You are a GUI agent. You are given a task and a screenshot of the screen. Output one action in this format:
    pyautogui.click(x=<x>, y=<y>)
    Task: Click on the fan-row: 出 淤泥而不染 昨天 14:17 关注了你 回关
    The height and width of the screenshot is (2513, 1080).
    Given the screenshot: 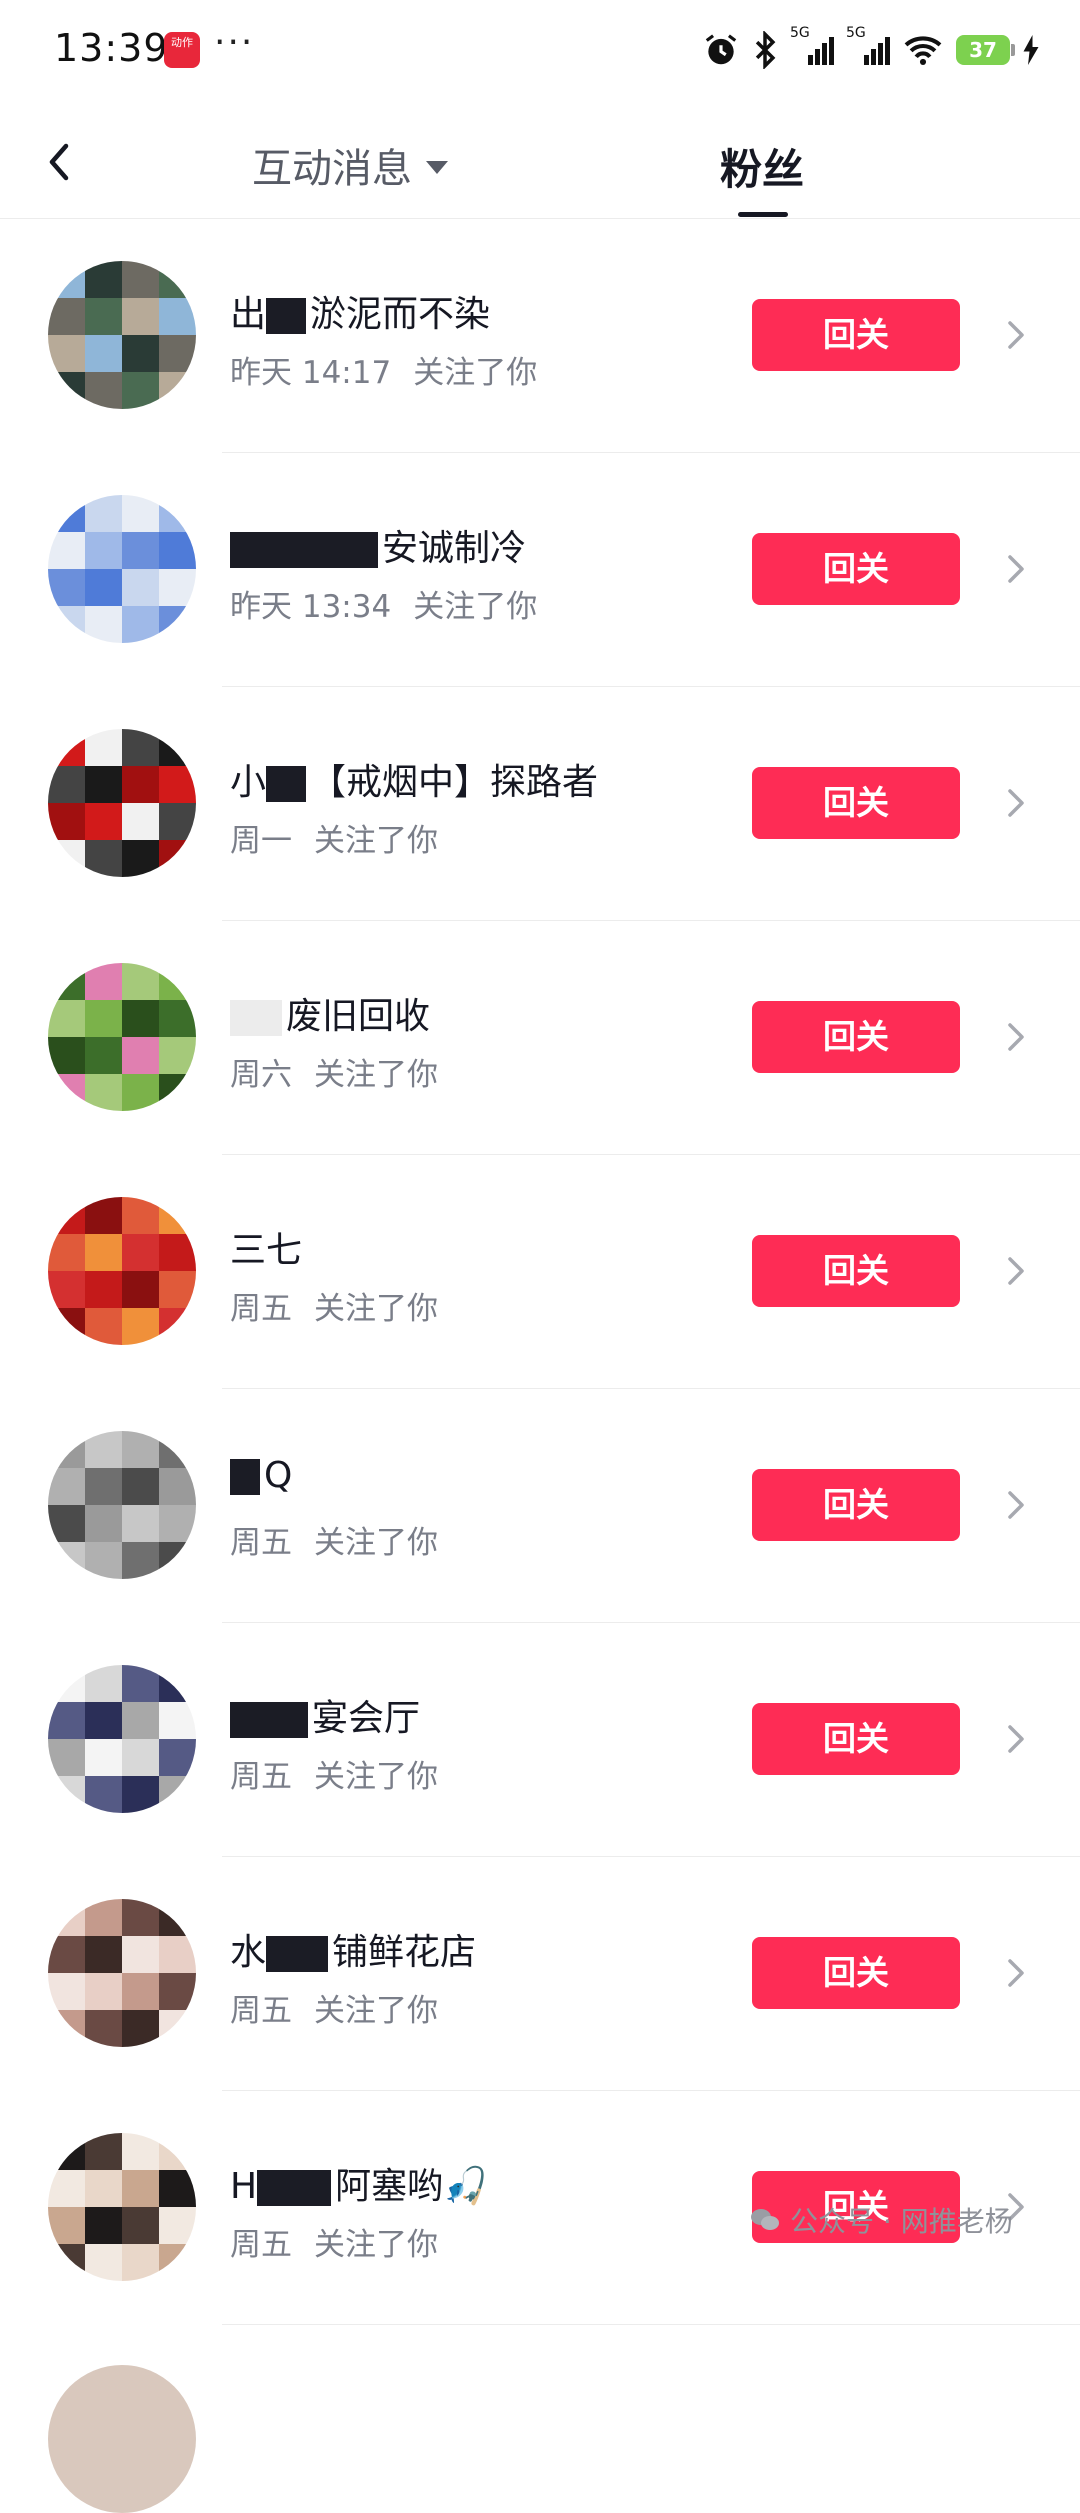 What is the action you would take?
    pyautogui.click(x=540, y=336)
    